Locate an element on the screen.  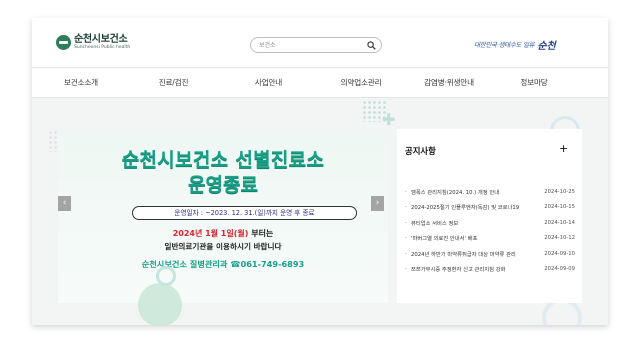
city-slogan: 대한민국 생태수도 일류 순천 is located at coordinates (515, 44).